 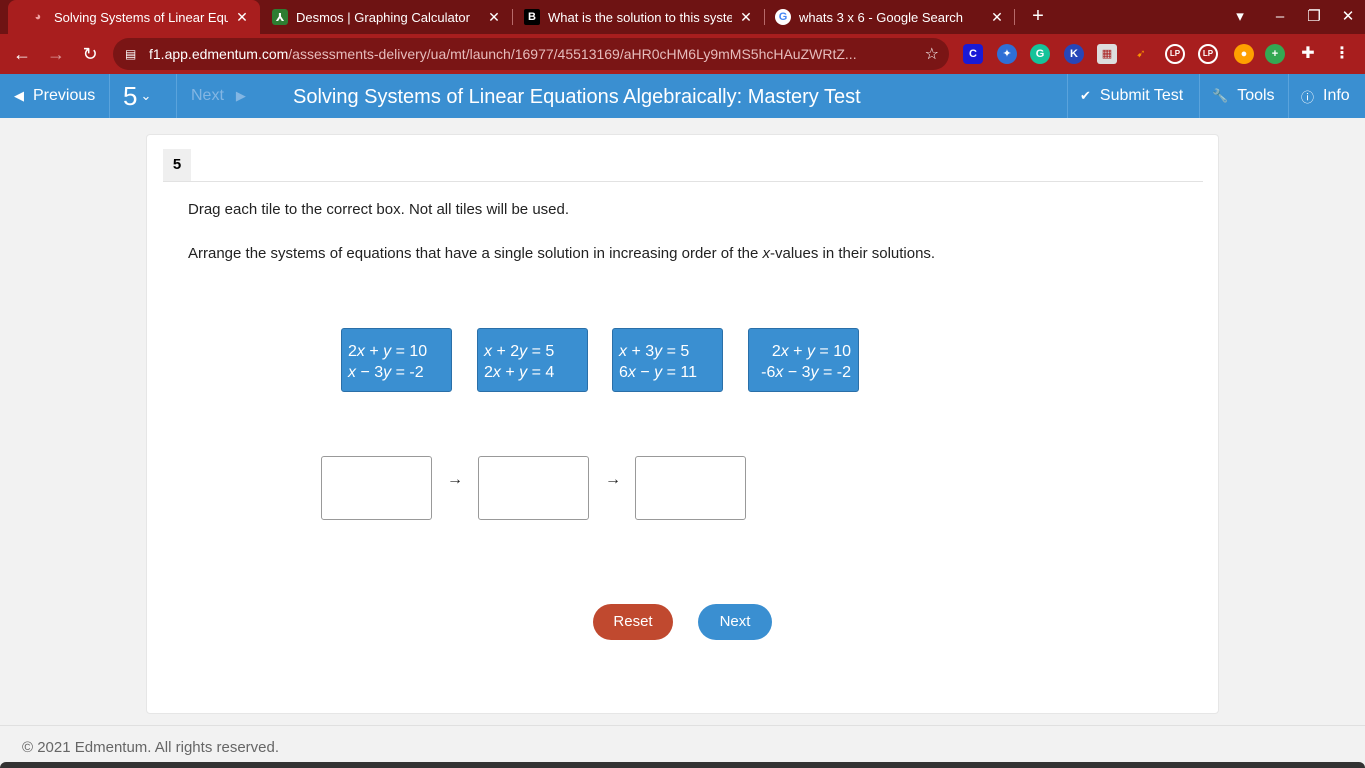 I want to click on browser-tab-desmos: ⅄ Desmos | Graphing Calculator ✕, so click(x=381, y=17).